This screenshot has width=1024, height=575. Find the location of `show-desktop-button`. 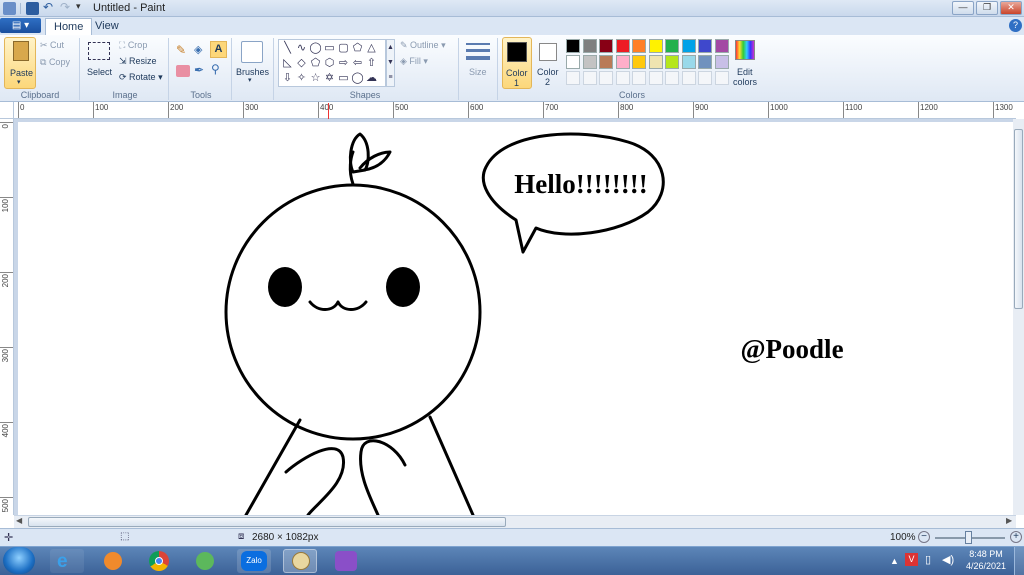

show-desktop-button is located at coordinates (1019, 561).